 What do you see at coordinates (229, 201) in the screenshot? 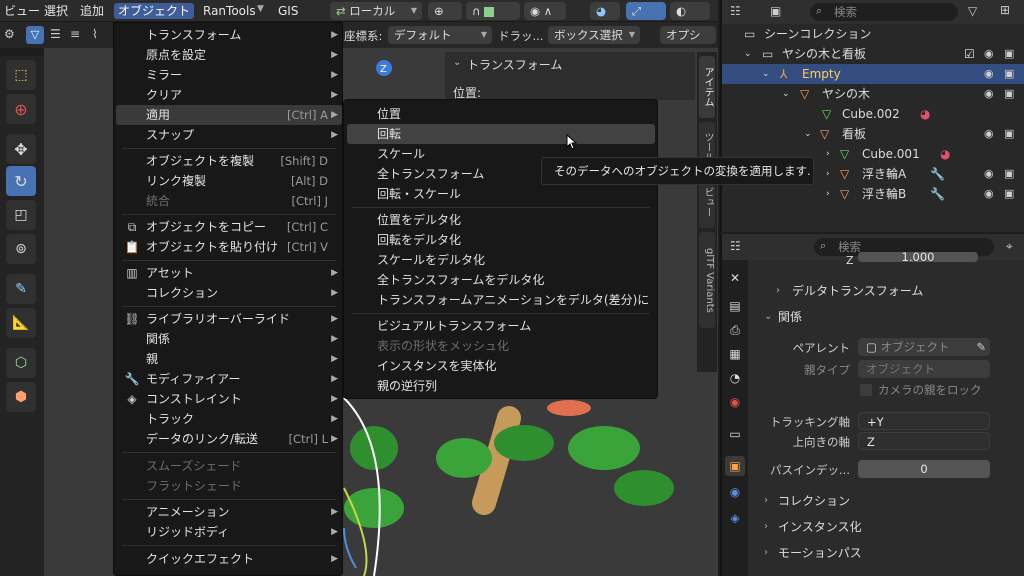
I see `menu-item-join: 統合 [Ctrl] J` at bounding box center [229, 201].